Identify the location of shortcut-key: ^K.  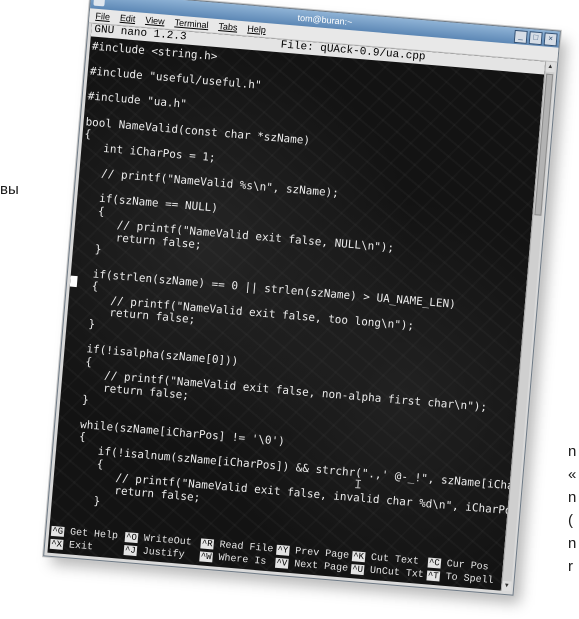
(358, 557).